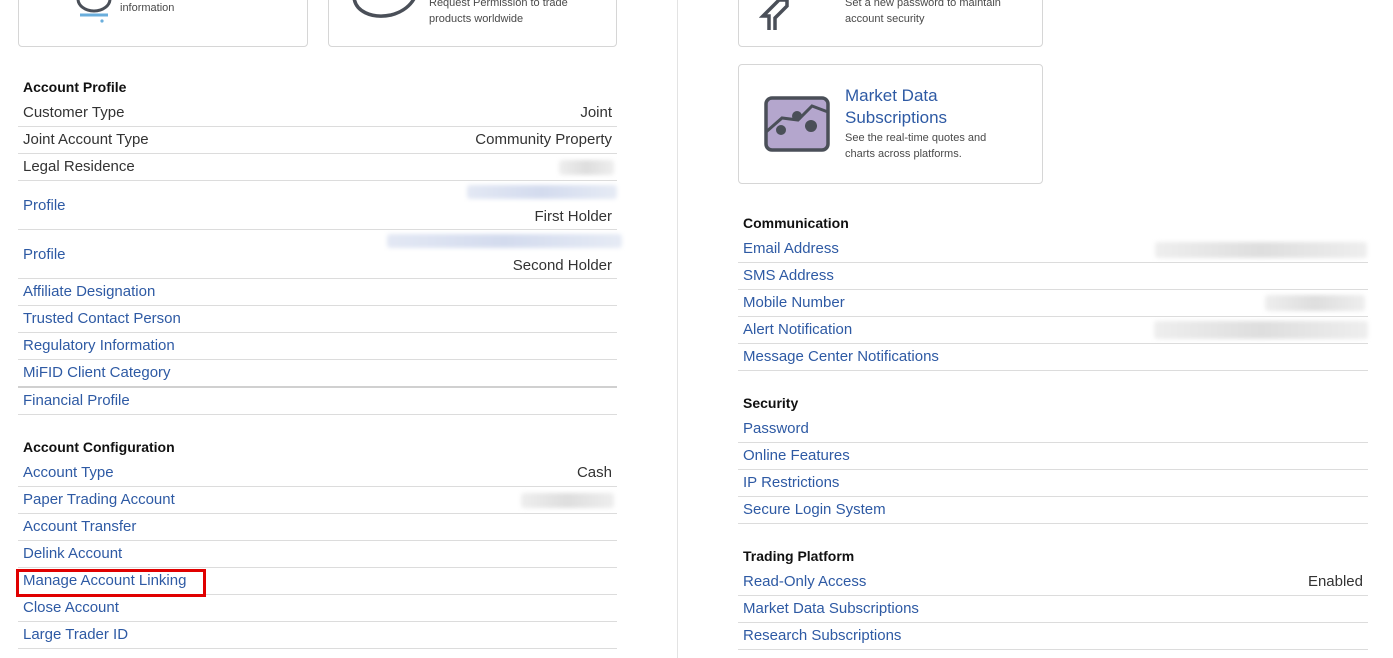 The image size is (1393, 658). I want to click on research-subscriptions-link: Research Subscriptions, so click(822, 636).